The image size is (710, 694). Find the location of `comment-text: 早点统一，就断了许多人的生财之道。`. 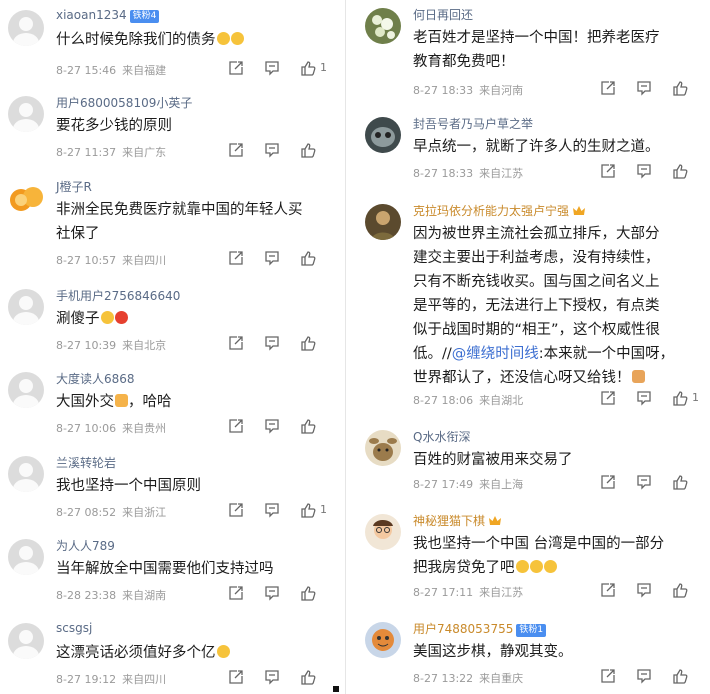

comment-text: 早点统一，就断了许多人的生财之道。 is located at coordinates (536, 147).